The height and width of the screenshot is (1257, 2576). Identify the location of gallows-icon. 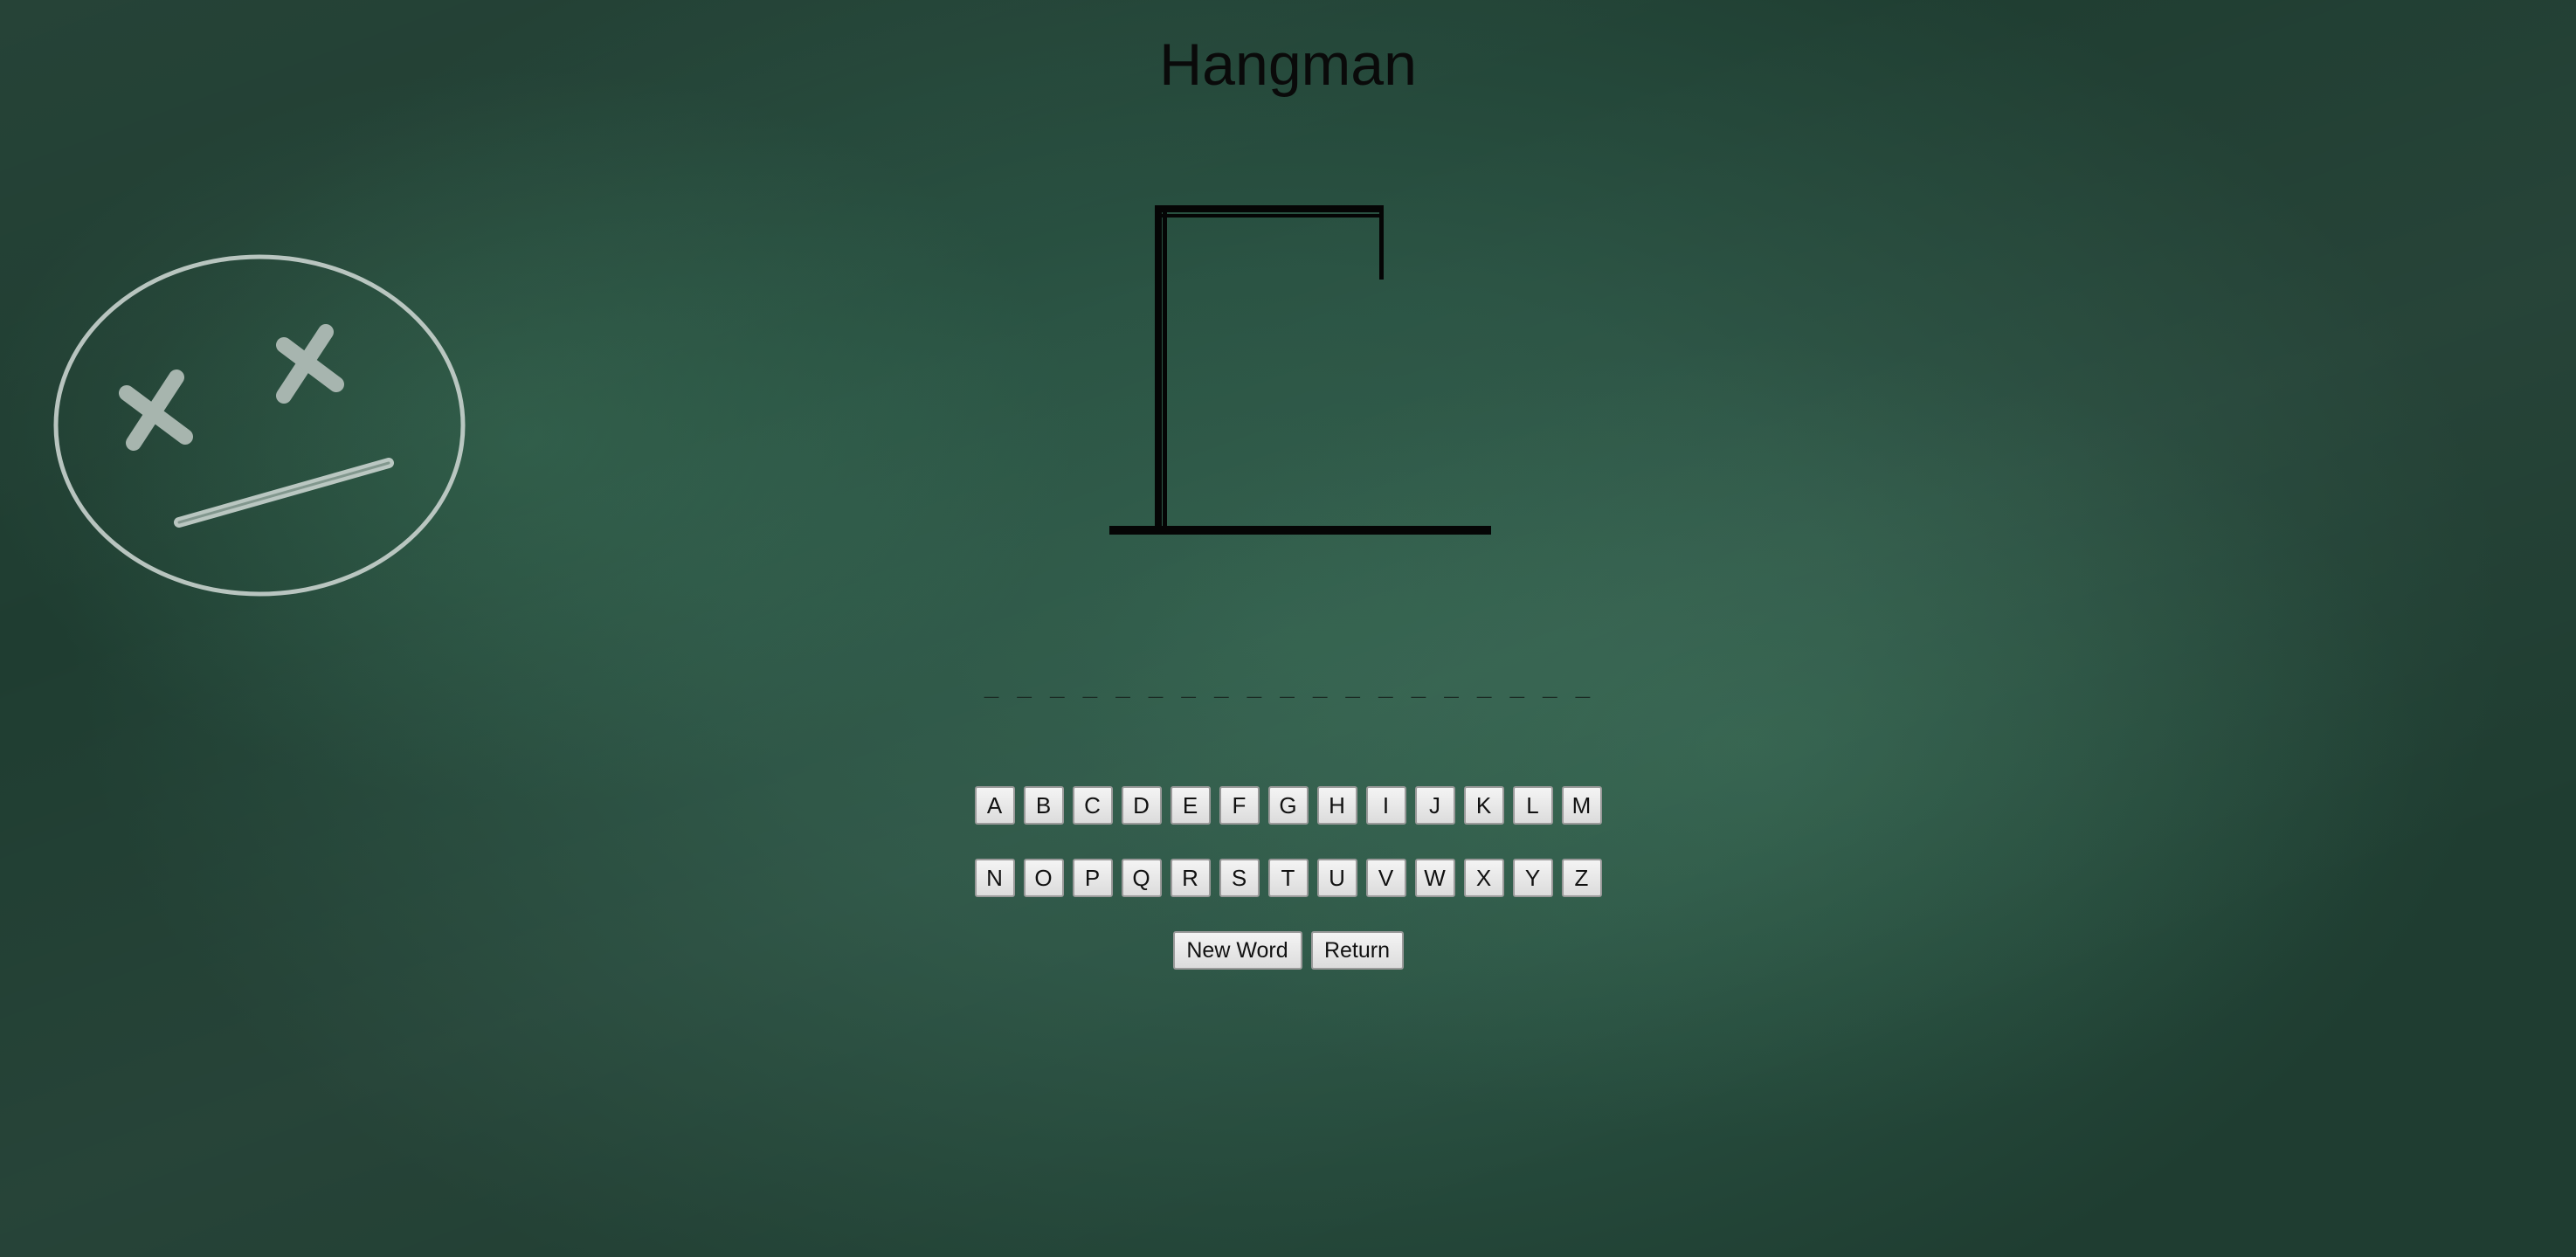
(1300, 370).